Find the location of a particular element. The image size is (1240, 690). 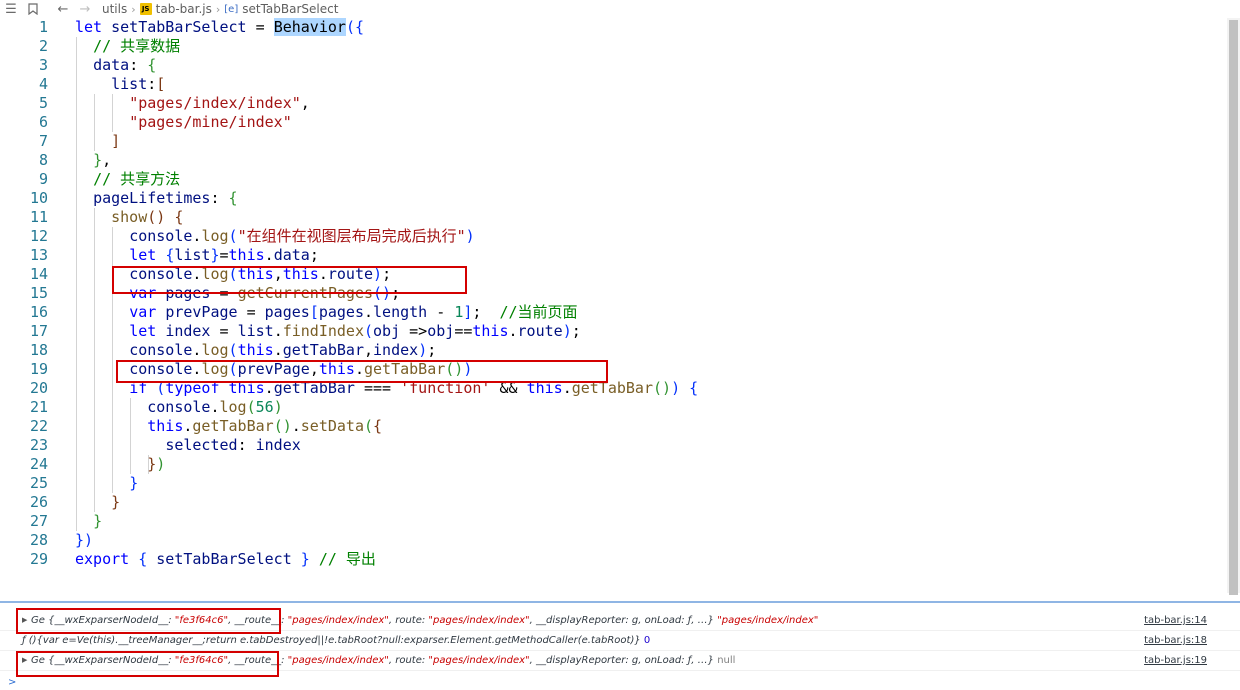

code-line: 23 selected: index is located at coordinates (613, 445).